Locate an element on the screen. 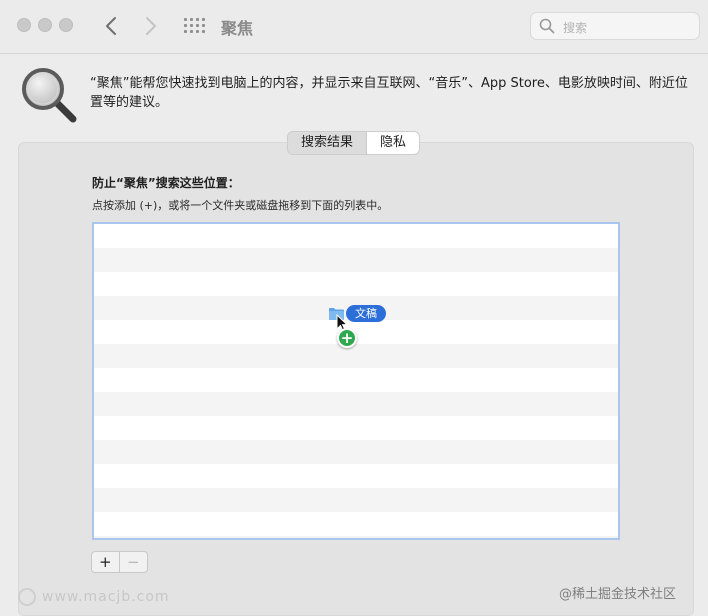 The height and width of the screenshot is (616, 708). tab-search-results: 搜索结果 is located at coordinates (327, 143).